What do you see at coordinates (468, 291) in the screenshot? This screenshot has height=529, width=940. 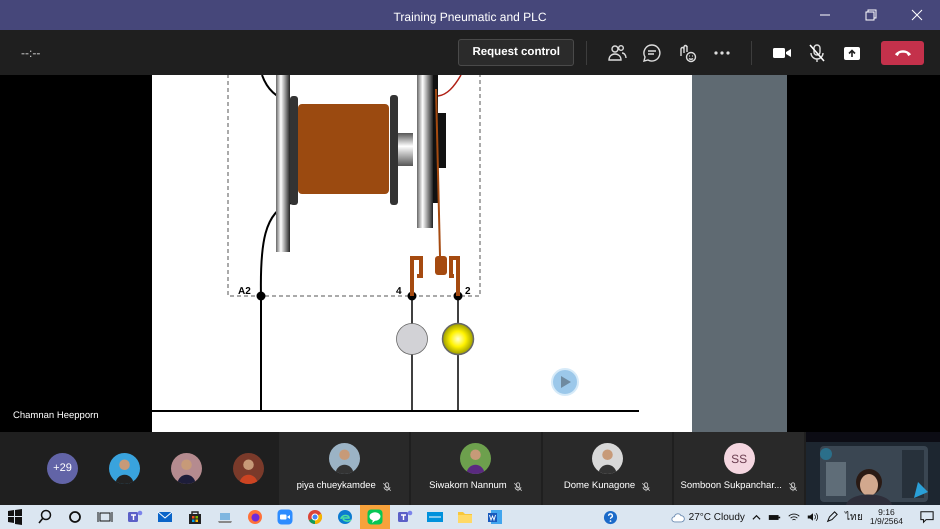 I see `terminal-label: 2` at bounding box center [468, 291].